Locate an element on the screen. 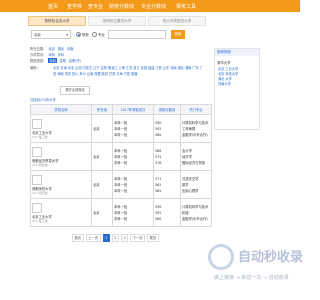 This screenshot has width=320, height=300. radio-school-label: 院校 is located at coordinates (85, 35).